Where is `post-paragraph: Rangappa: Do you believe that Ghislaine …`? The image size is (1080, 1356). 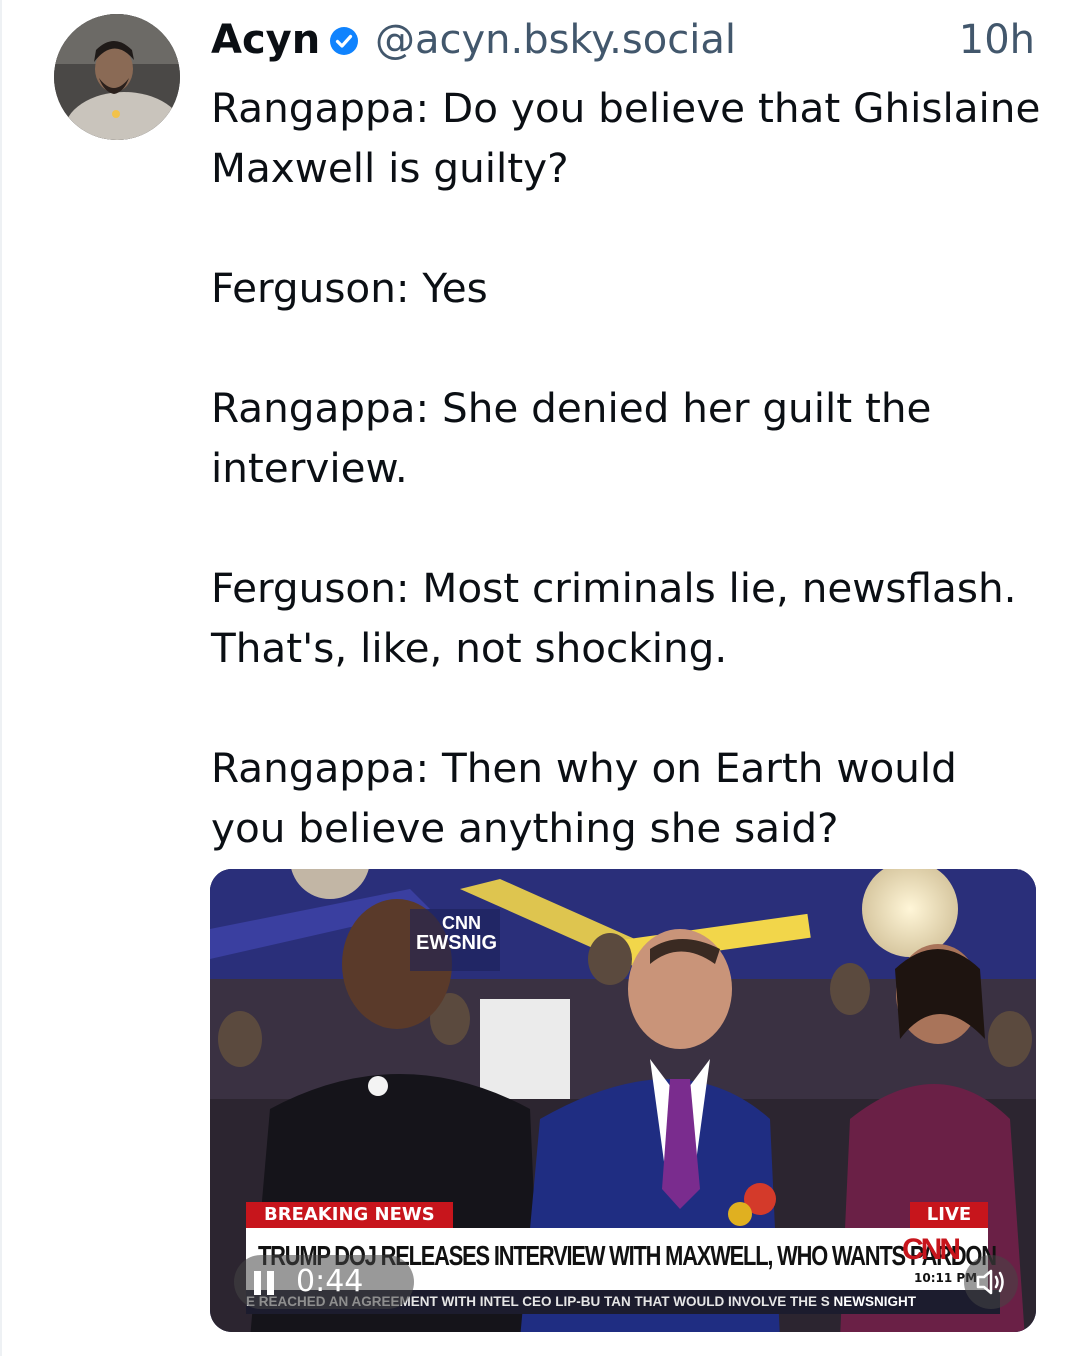 post-paragraph: Rangappa: Do you believe that Ghislaine … is located at coordinates (626, 138).